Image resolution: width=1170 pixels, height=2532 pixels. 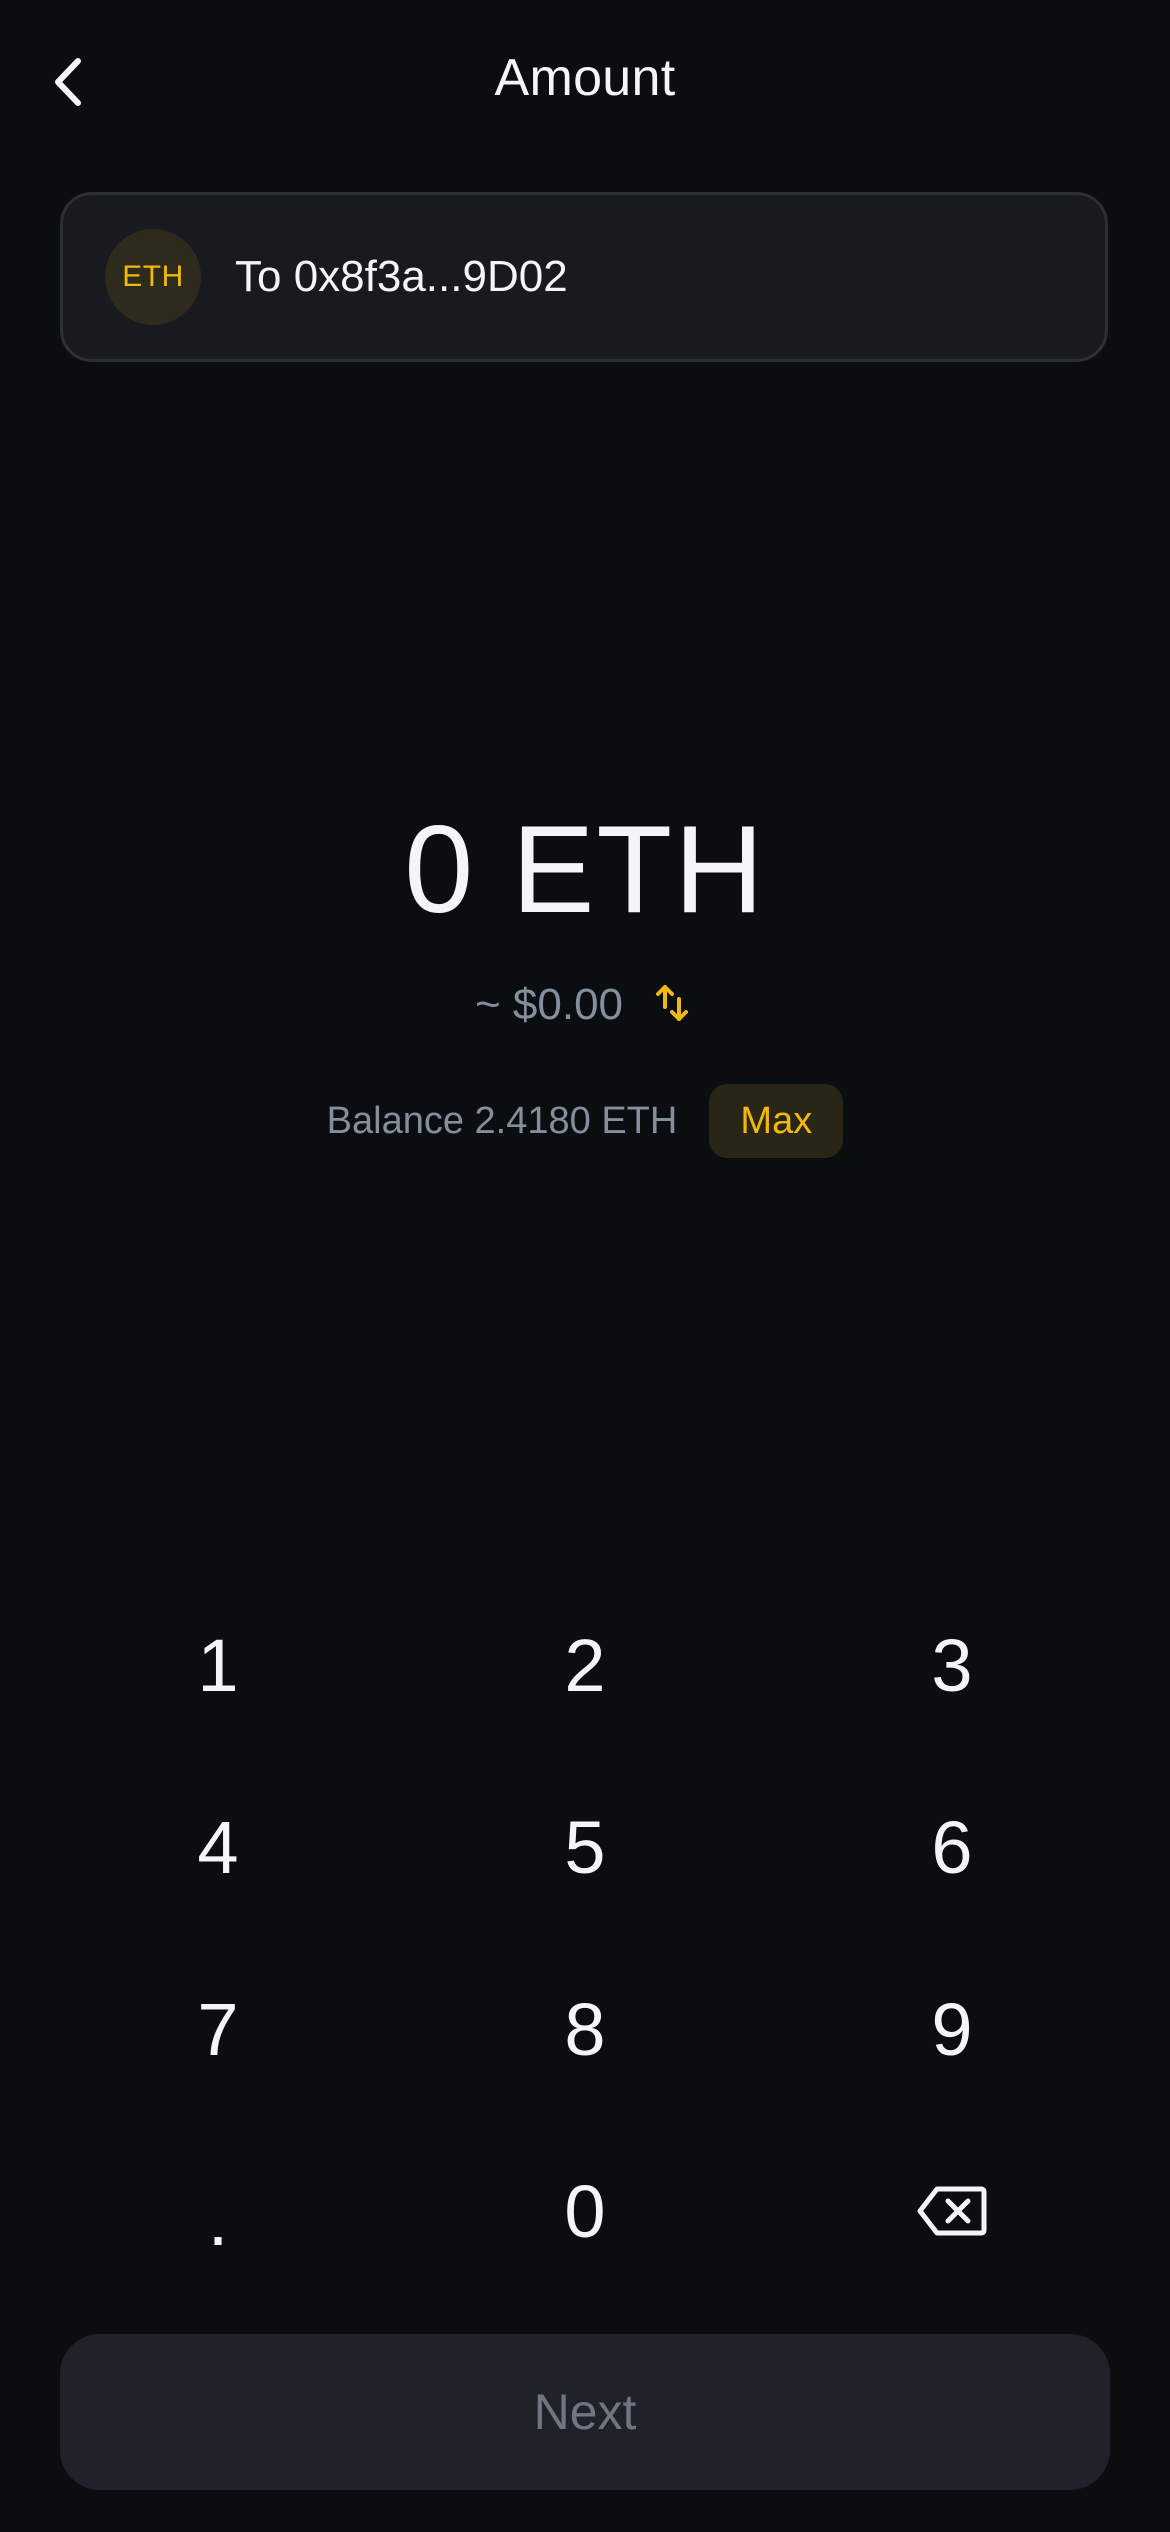 What do you see at coordinates (218, 1665) in the screenshot?
I see `key-1: 1` at bounding box center [218, 1665].